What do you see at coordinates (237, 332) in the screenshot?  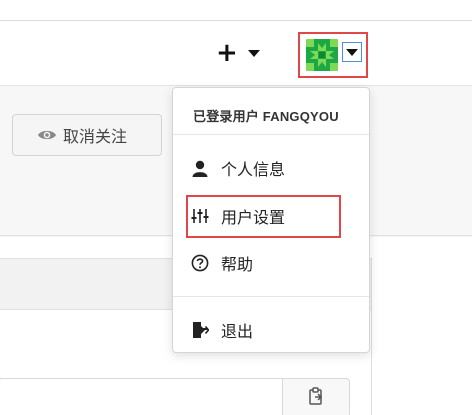 I see `menu-item-label: 退出` at bounding box center [237, 332].